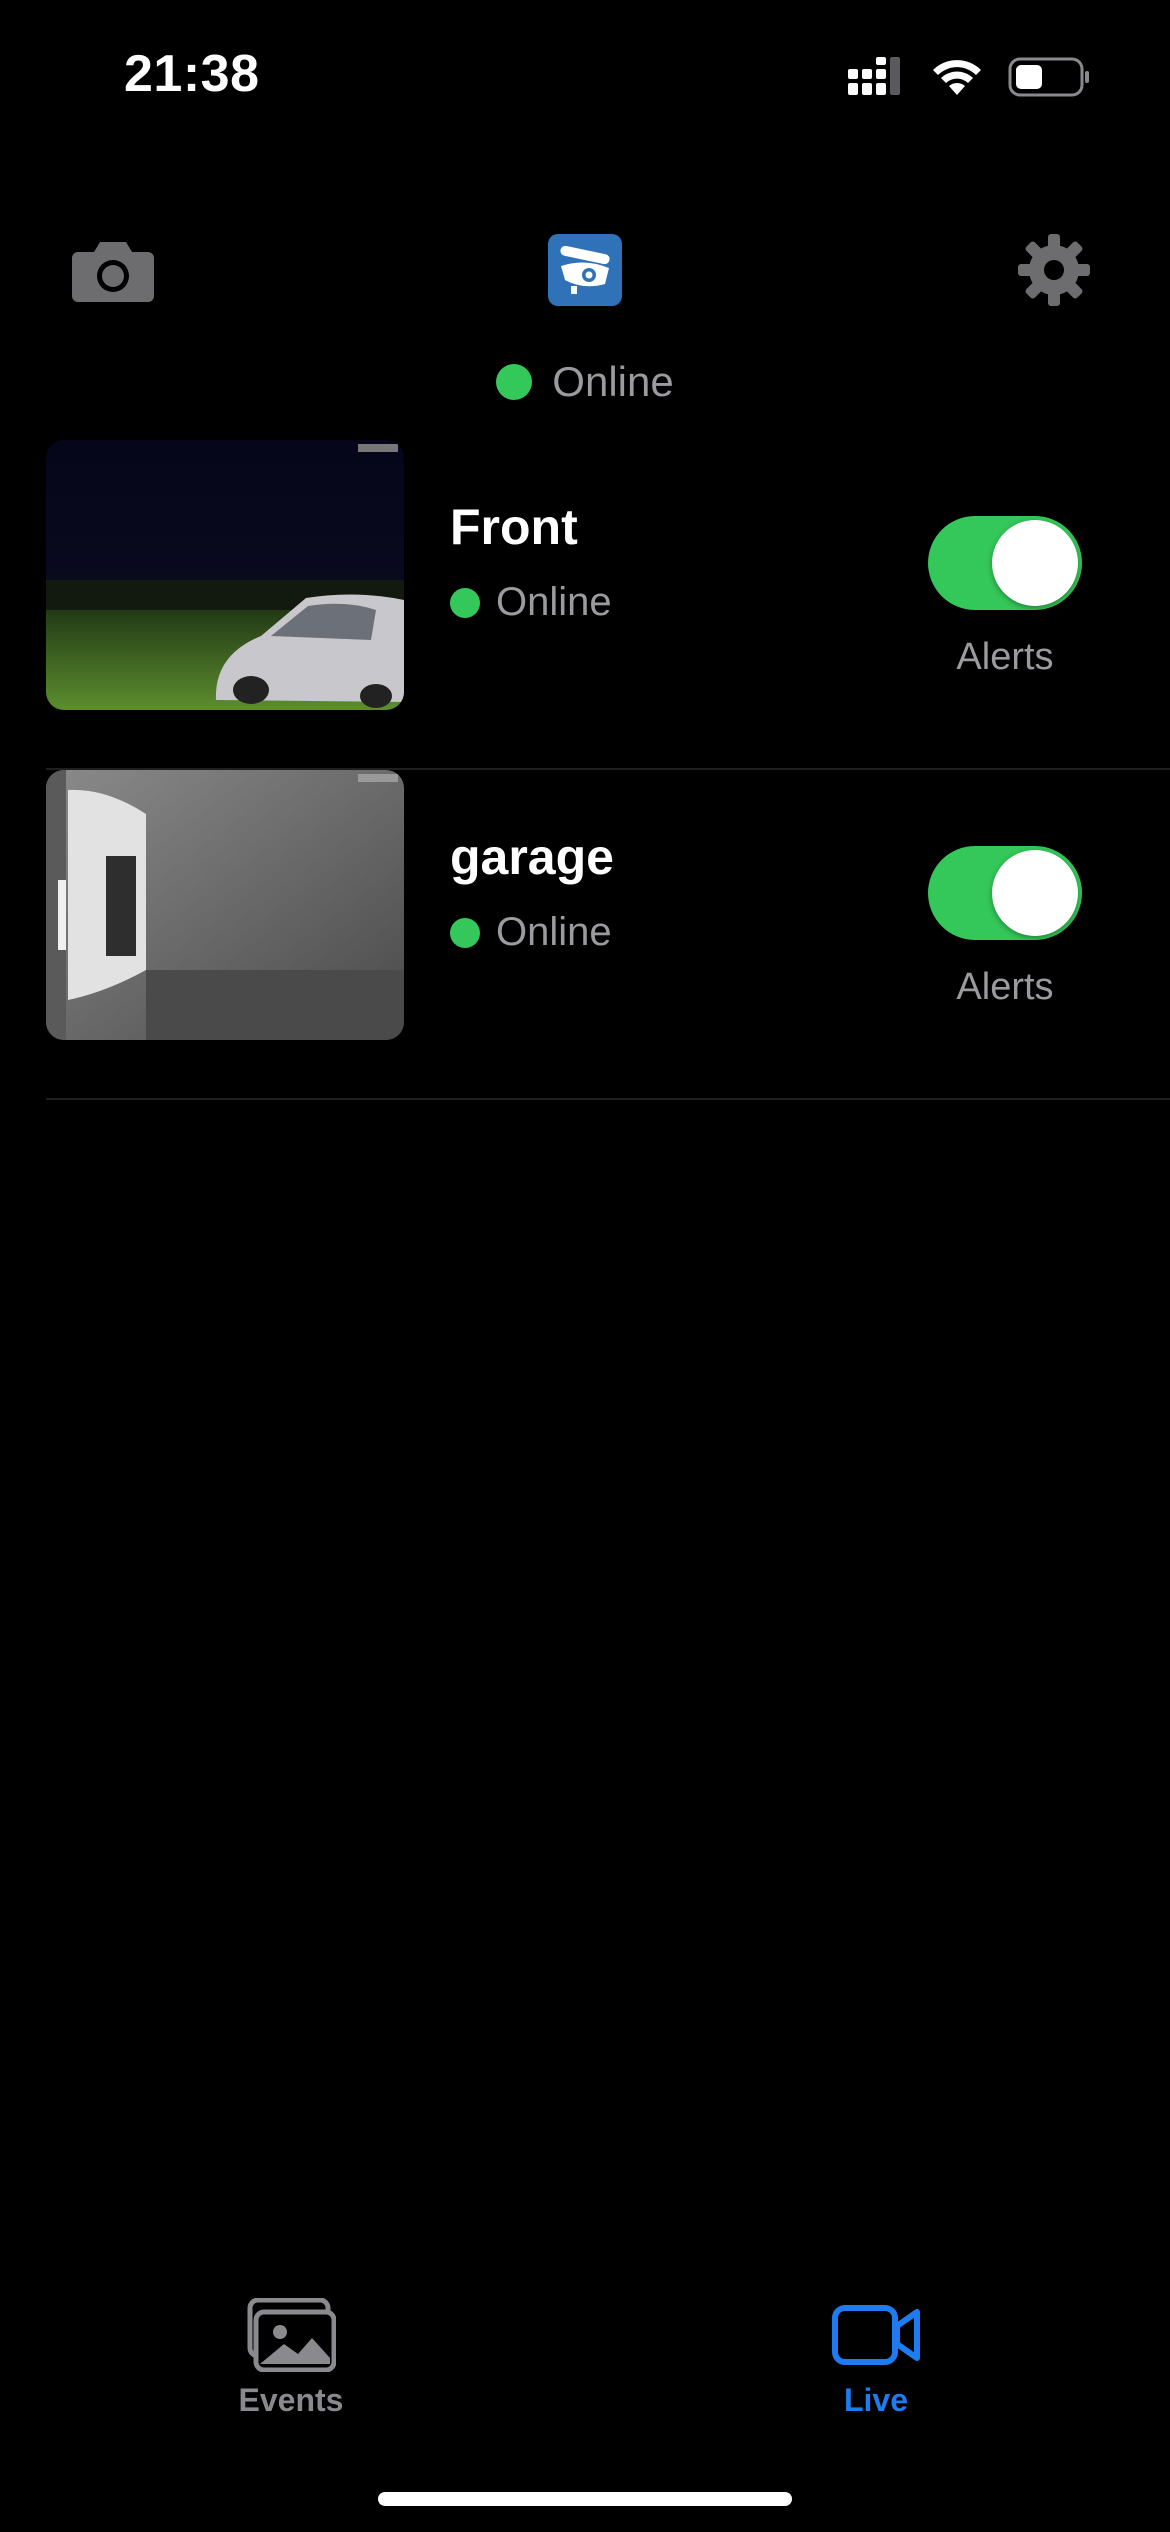 The image size is (1170, 2532). Describe the element at coordinates (608, 1099) in the screenshot. I see `row-divider` at that location.